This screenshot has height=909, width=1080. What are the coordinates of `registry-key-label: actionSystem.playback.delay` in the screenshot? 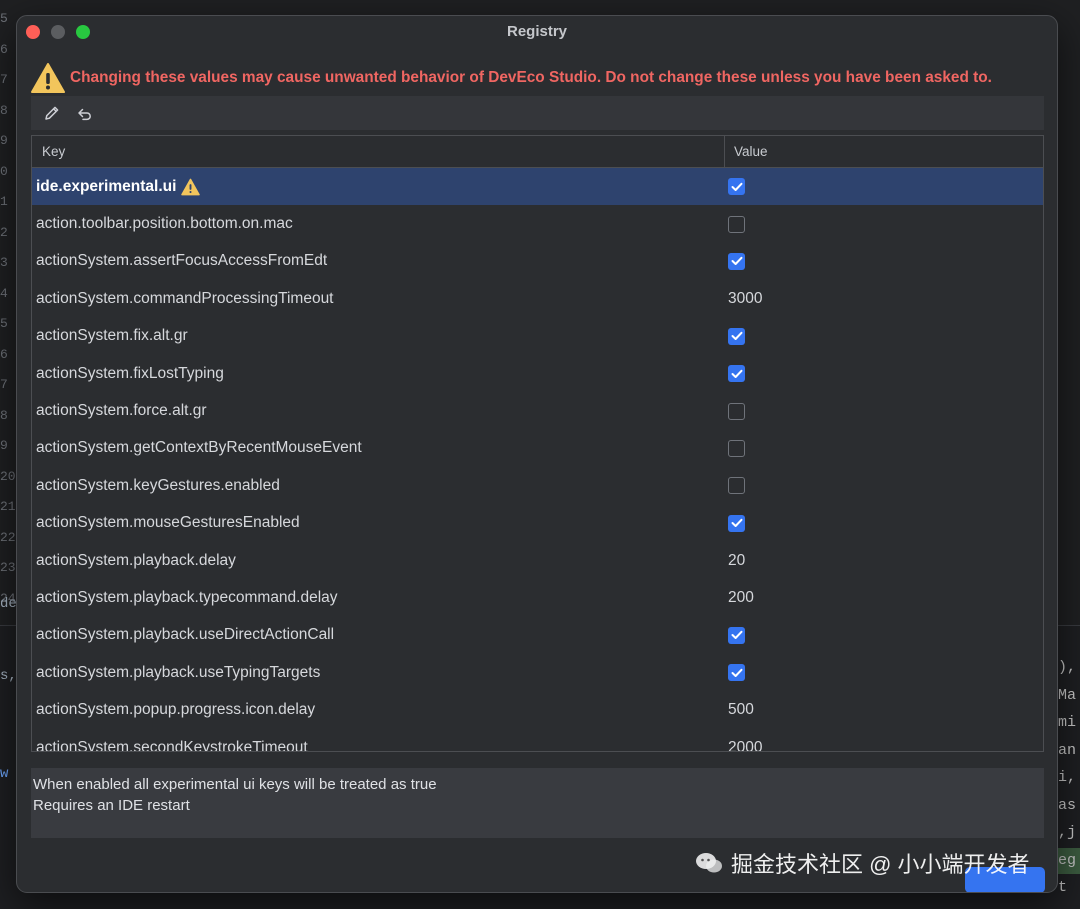 It's located at (136, 560).